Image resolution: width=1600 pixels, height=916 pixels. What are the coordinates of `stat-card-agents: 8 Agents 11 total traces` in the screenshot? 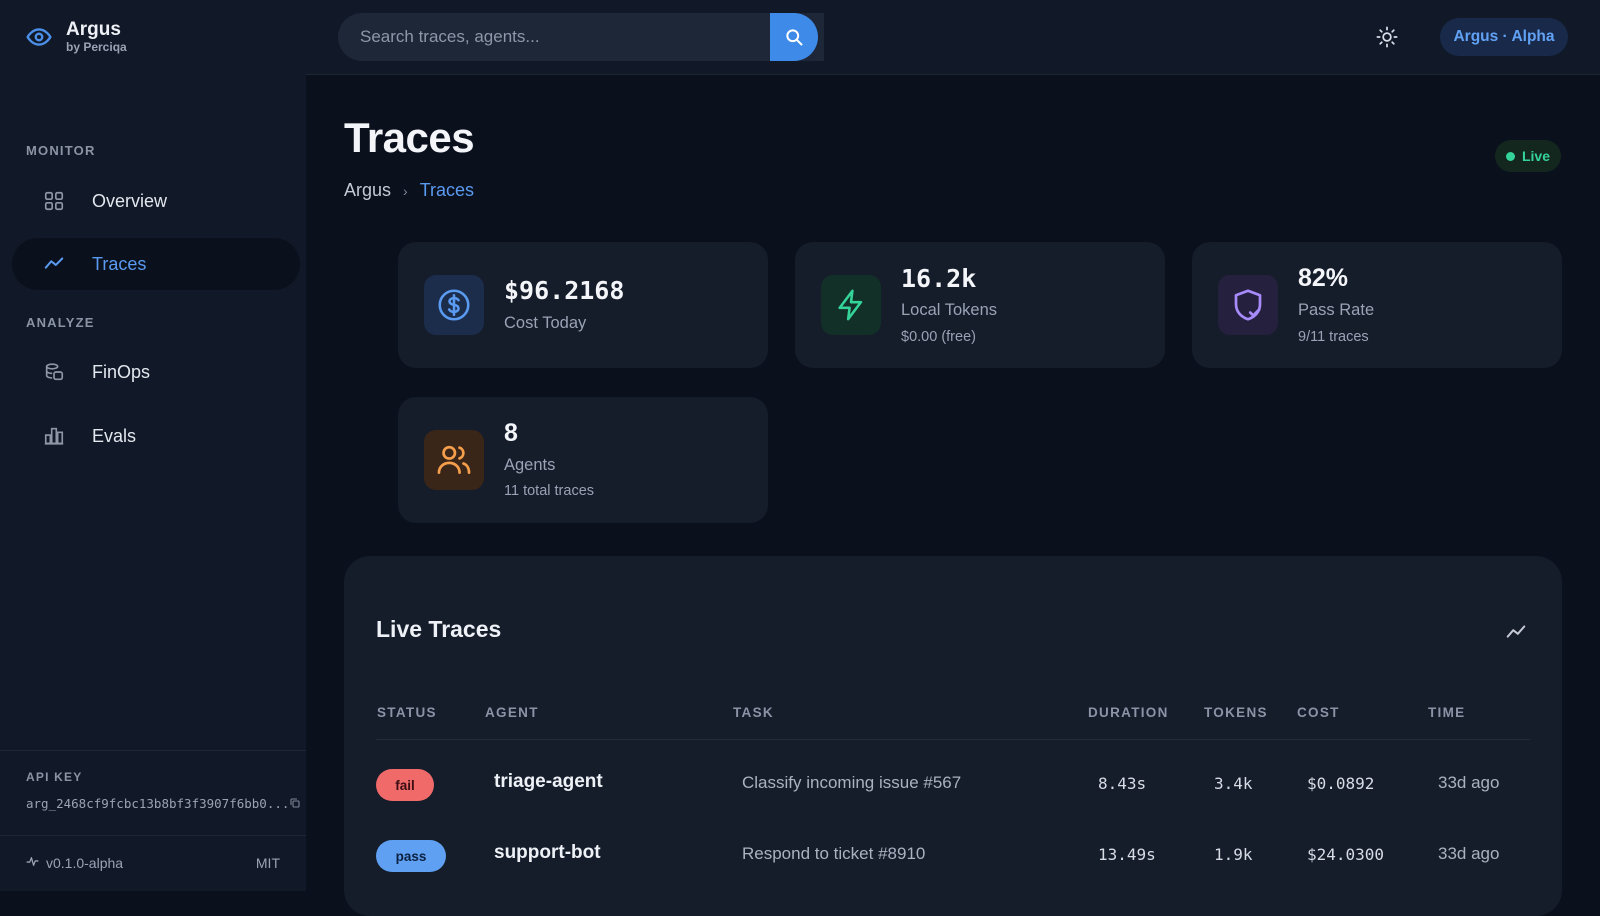 It's located at (583, 460).